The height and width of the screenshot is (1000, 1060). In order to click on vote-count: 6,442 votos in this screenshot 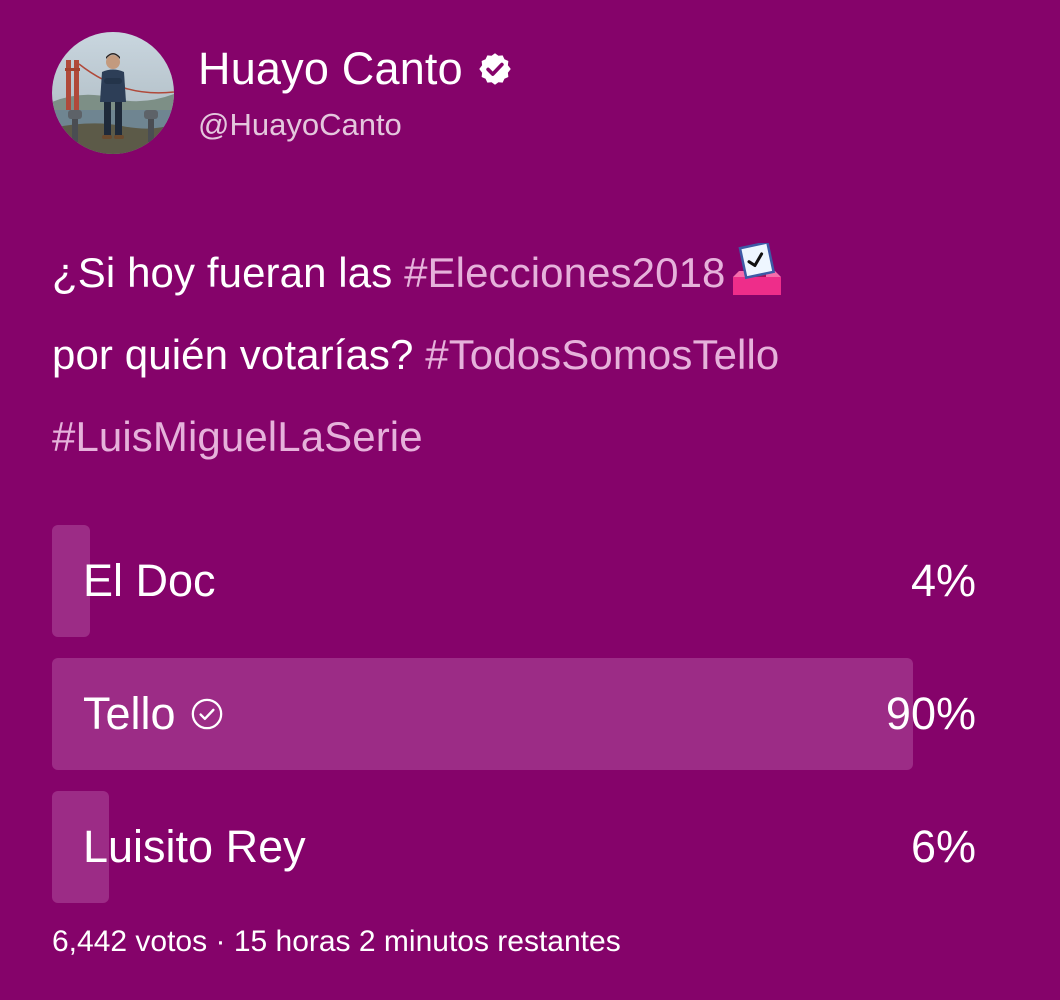, I will do `click(130, 941)`.